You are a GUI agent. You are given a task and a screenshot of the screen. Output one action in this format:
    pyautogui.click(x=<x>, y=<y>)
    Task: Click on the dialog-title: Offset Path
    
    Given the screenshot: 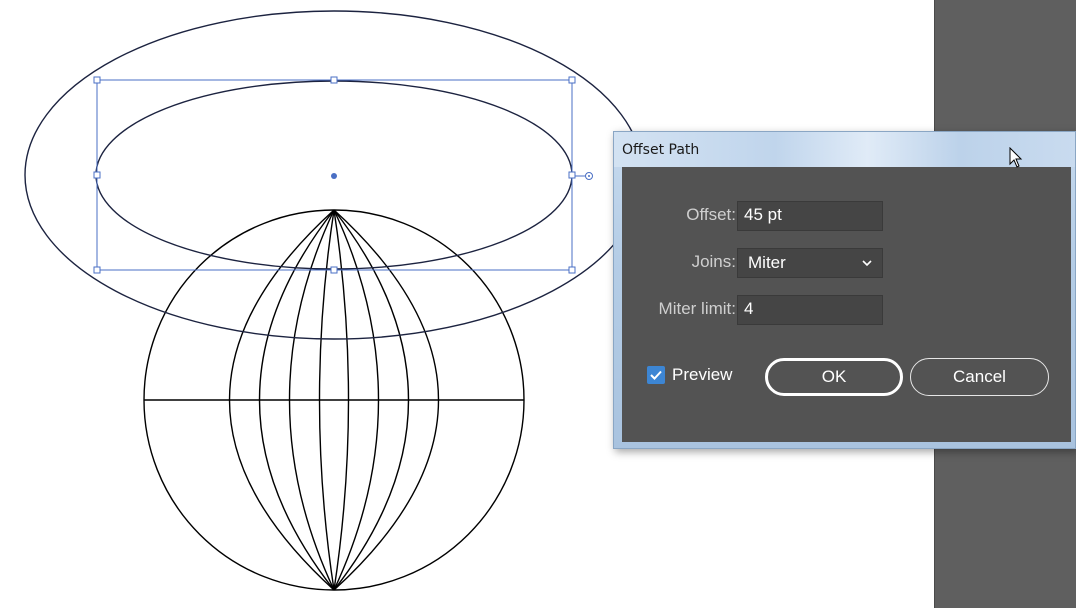 What is the action you would take?
    pyautogui.click(x=661, y=150)
    